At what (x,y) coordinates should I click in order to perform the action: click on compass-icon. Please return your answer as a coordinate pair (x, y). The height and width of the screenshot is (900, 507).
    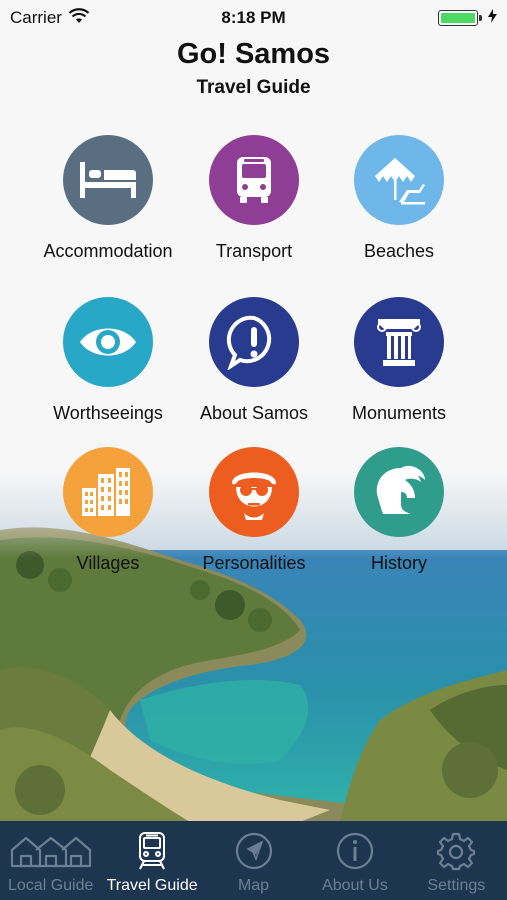
    Looking at the image, I should click on (254, 851).